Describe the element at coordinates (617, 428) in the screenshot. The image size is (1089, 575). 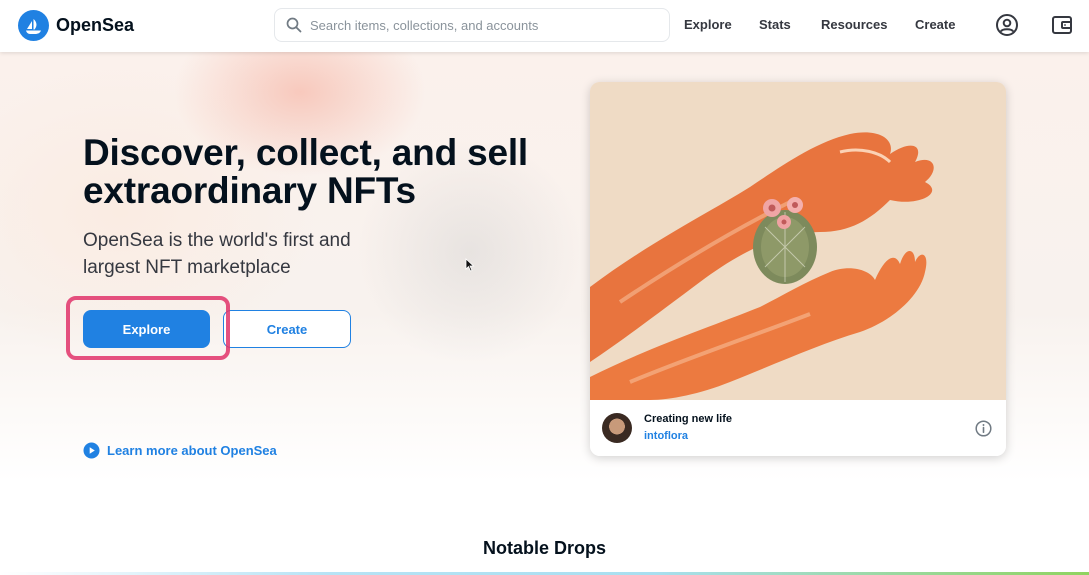
I see `creator-avatar` at that location.